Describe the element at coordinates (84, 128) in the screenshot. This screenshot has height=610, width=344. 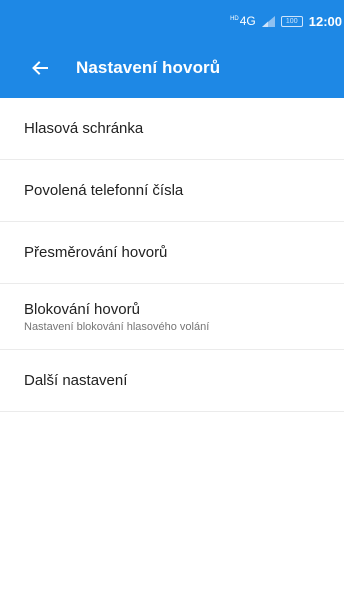
I see `setting-item-title: Hlasová schránka` at that location.